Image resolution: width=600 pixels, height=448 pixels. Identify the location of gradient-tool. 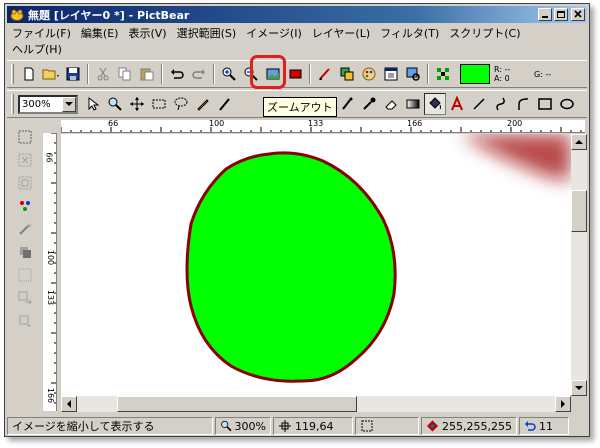
(413, 104).